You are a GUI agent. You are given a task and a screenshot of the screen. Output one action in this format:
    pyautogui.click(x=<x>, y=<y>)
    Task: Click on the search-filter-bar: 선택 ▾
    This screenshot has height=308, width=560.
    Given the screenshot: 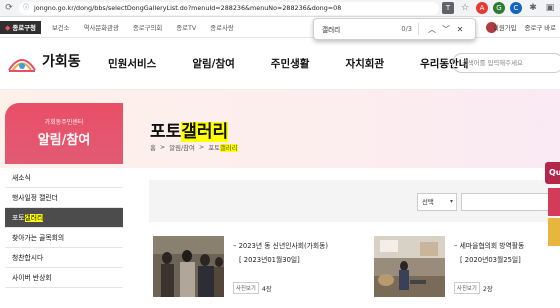 What is the action you would take?
    pyautogui.click(x=354, y=201)
    